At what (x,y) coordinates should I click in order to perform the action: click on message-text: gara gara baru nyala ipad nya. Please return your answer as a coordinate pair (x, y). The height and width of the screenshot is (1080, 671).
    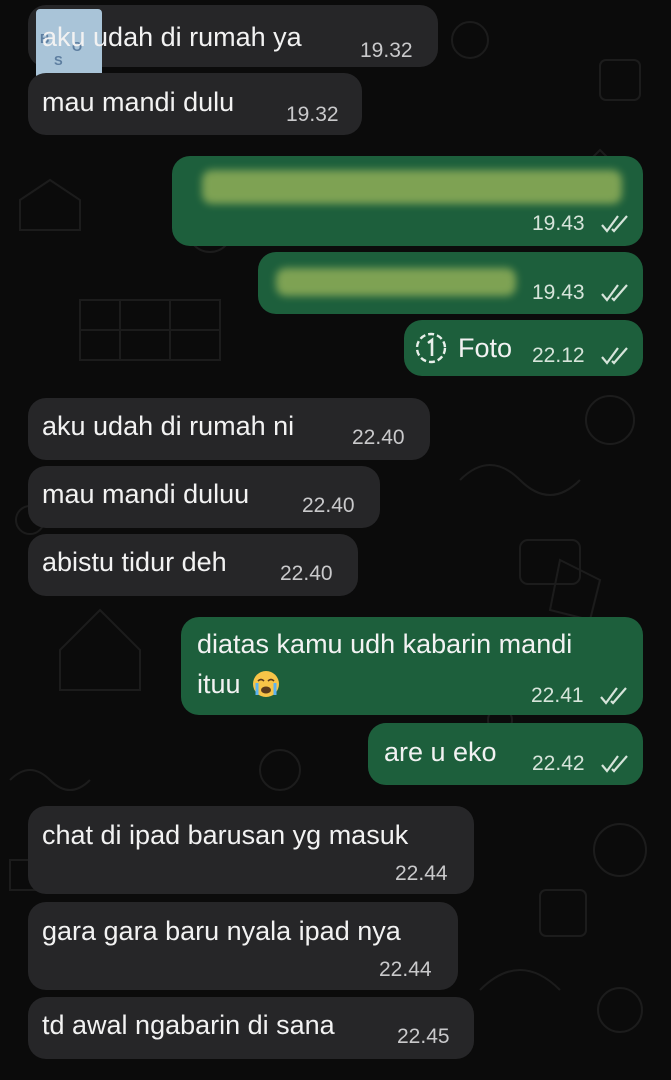
    Looking at the image, I should click on (221, 931).